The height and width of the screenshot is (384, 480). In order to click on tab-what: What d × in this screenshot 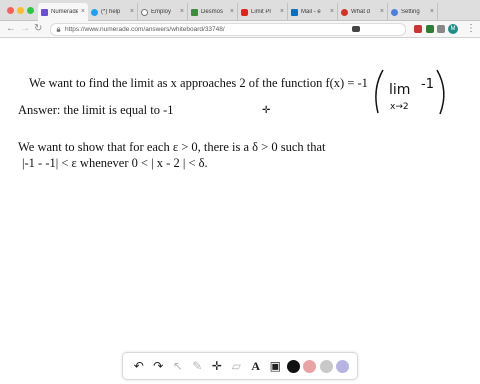, I will do `click(363, 12)`.